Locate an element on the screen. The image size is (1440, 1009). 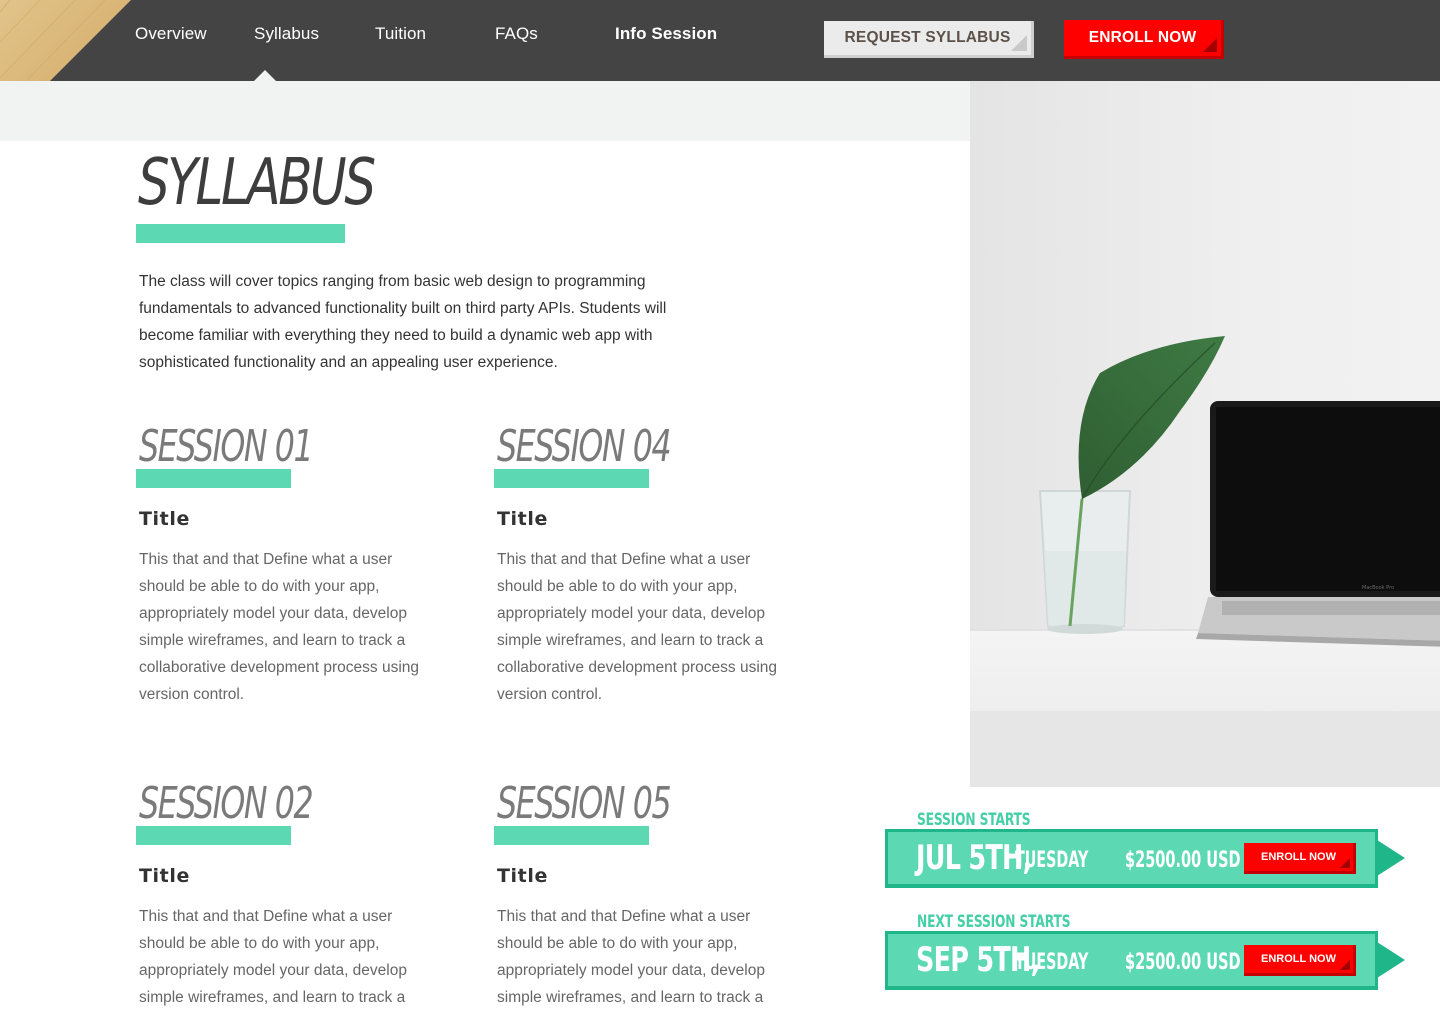
nav-link-faqs: FAQs is located at coordinates (516, 34).